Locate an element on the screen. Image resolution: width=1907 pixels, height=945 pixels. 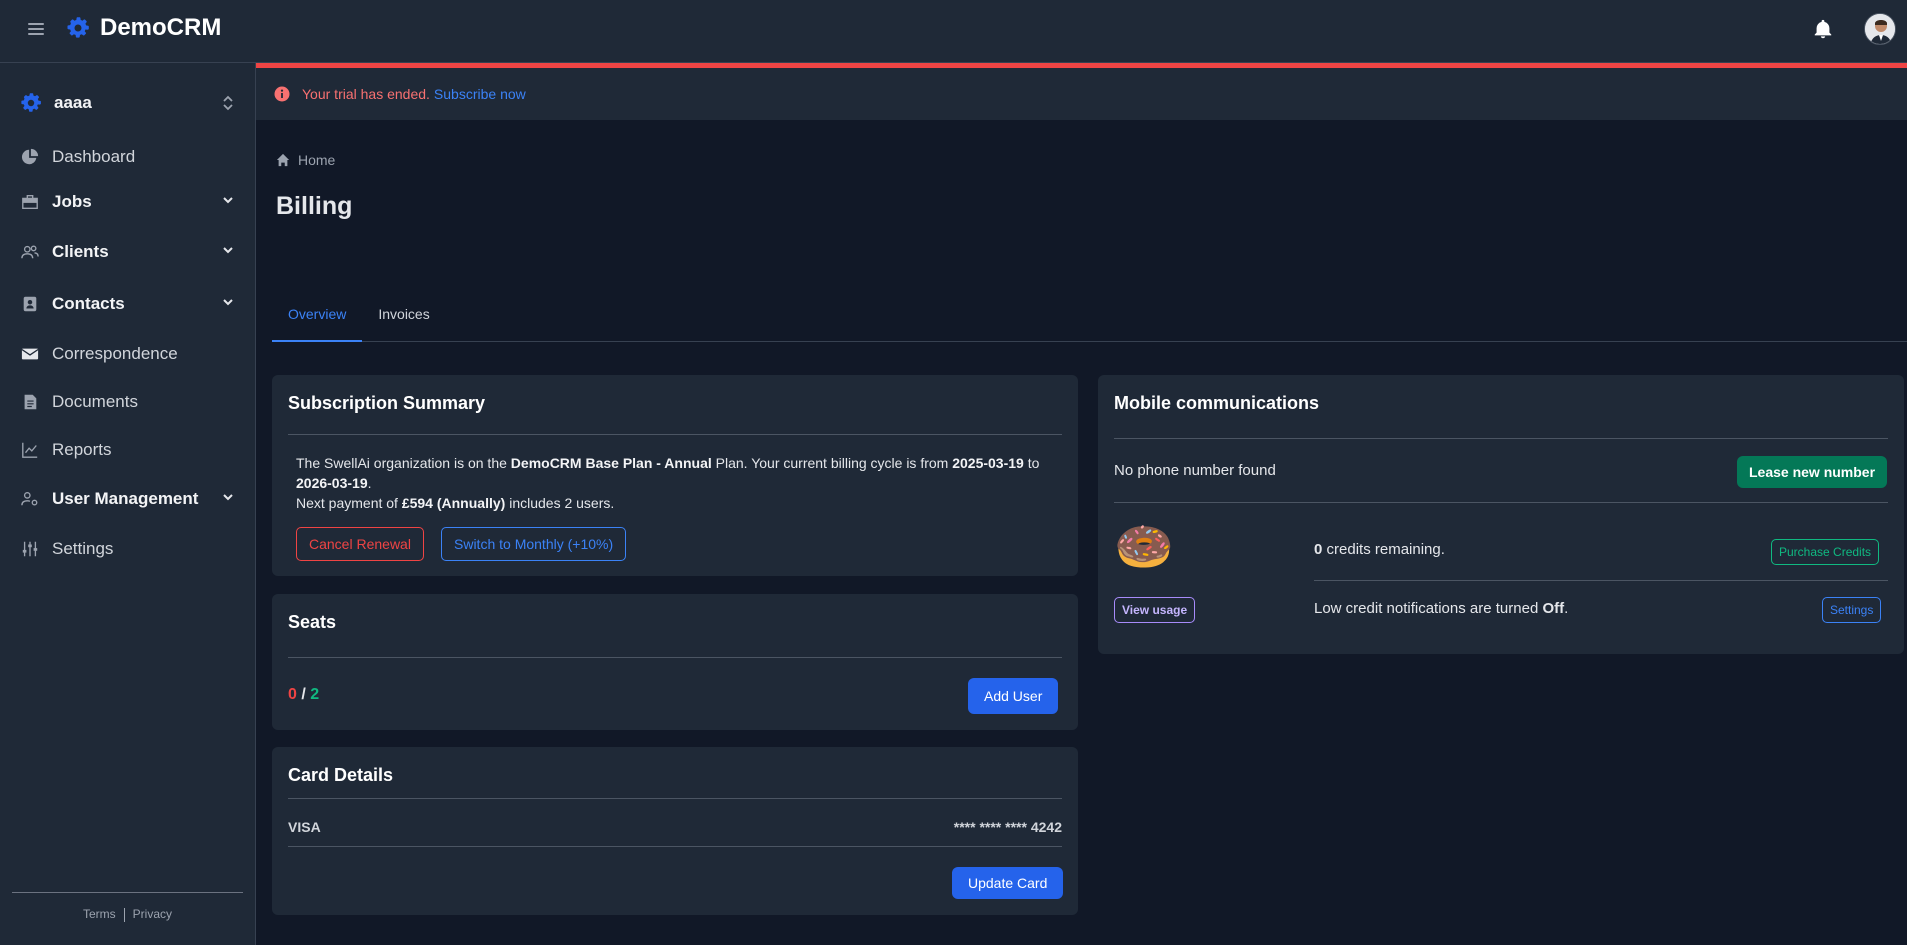
notification-status: Low credit notifications are turned Off. is located at coordinates (1441, 608).